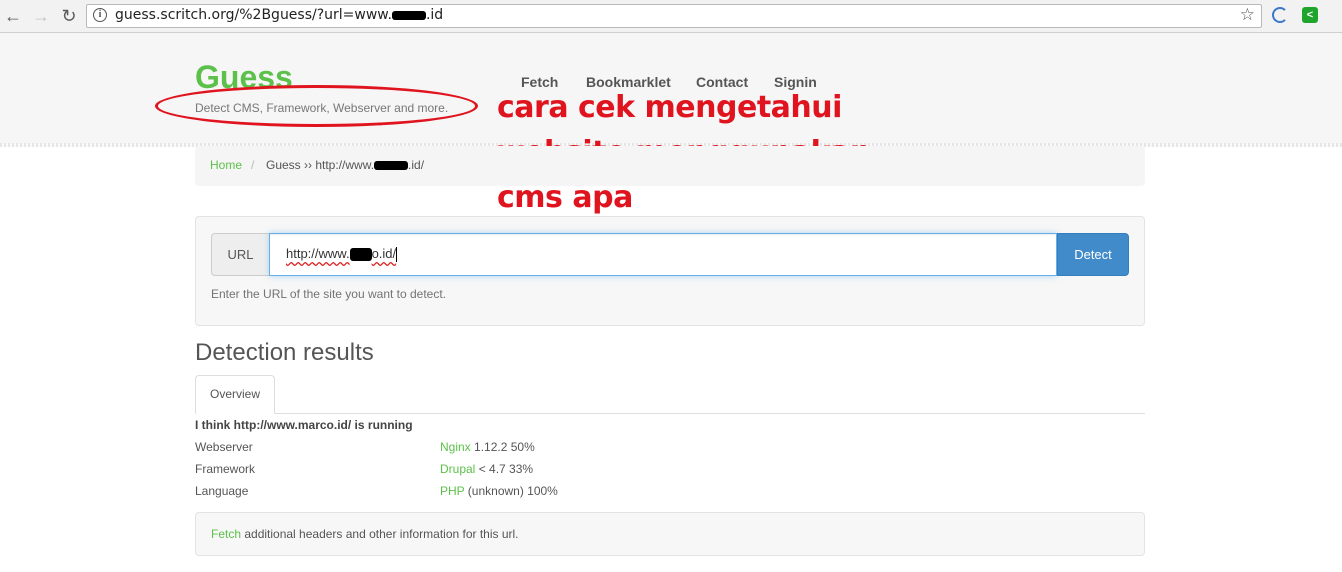  What do you see at coordinates (365, 447) in the screenshot?
I see `result-row-webserver: Webserver Nginx 1.12.2 50%` at bounding box center [365, 447].